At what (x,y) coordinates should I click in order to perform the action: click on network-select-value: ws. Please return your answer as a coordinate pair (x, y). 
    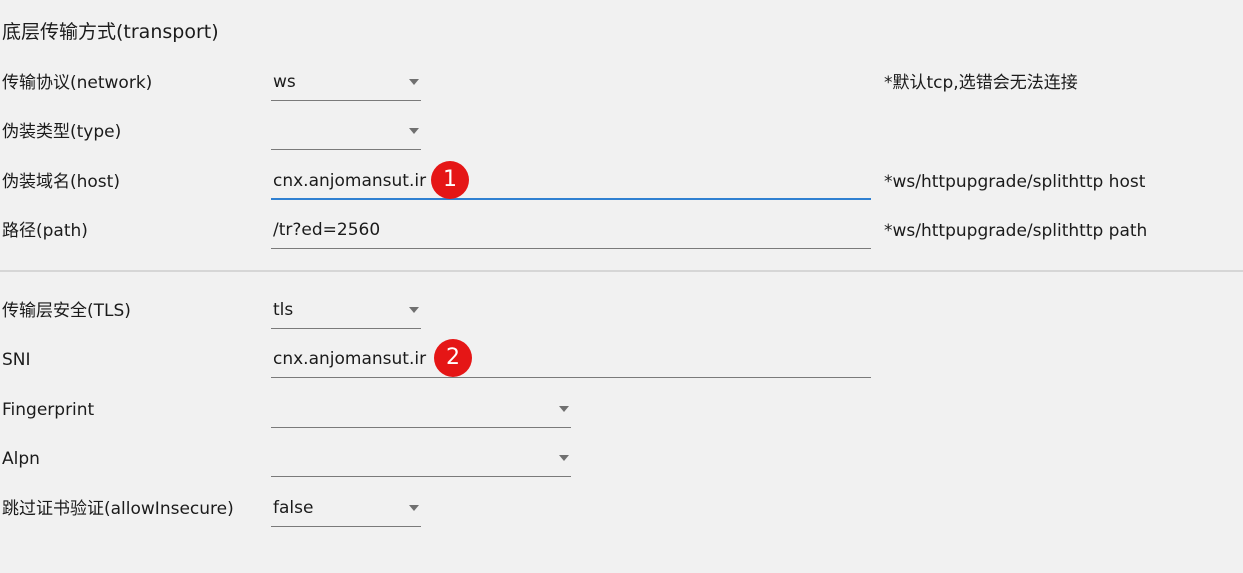
    Looking at the image, I should click on (284, 82).